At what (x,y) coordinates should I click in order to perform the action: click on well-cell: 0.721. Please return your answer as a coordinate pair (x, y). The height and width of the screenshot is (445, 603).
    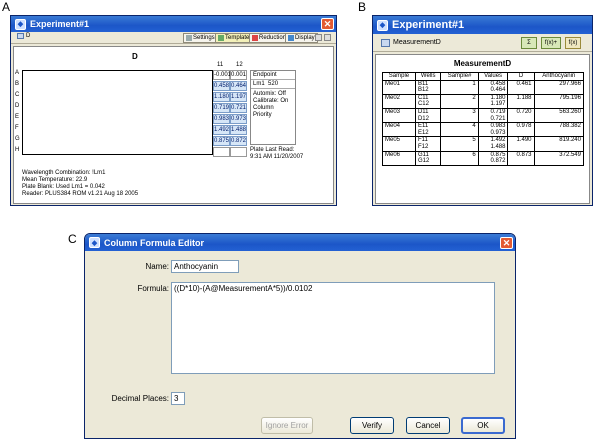
    Looking at the image, I should click on (238, 108).